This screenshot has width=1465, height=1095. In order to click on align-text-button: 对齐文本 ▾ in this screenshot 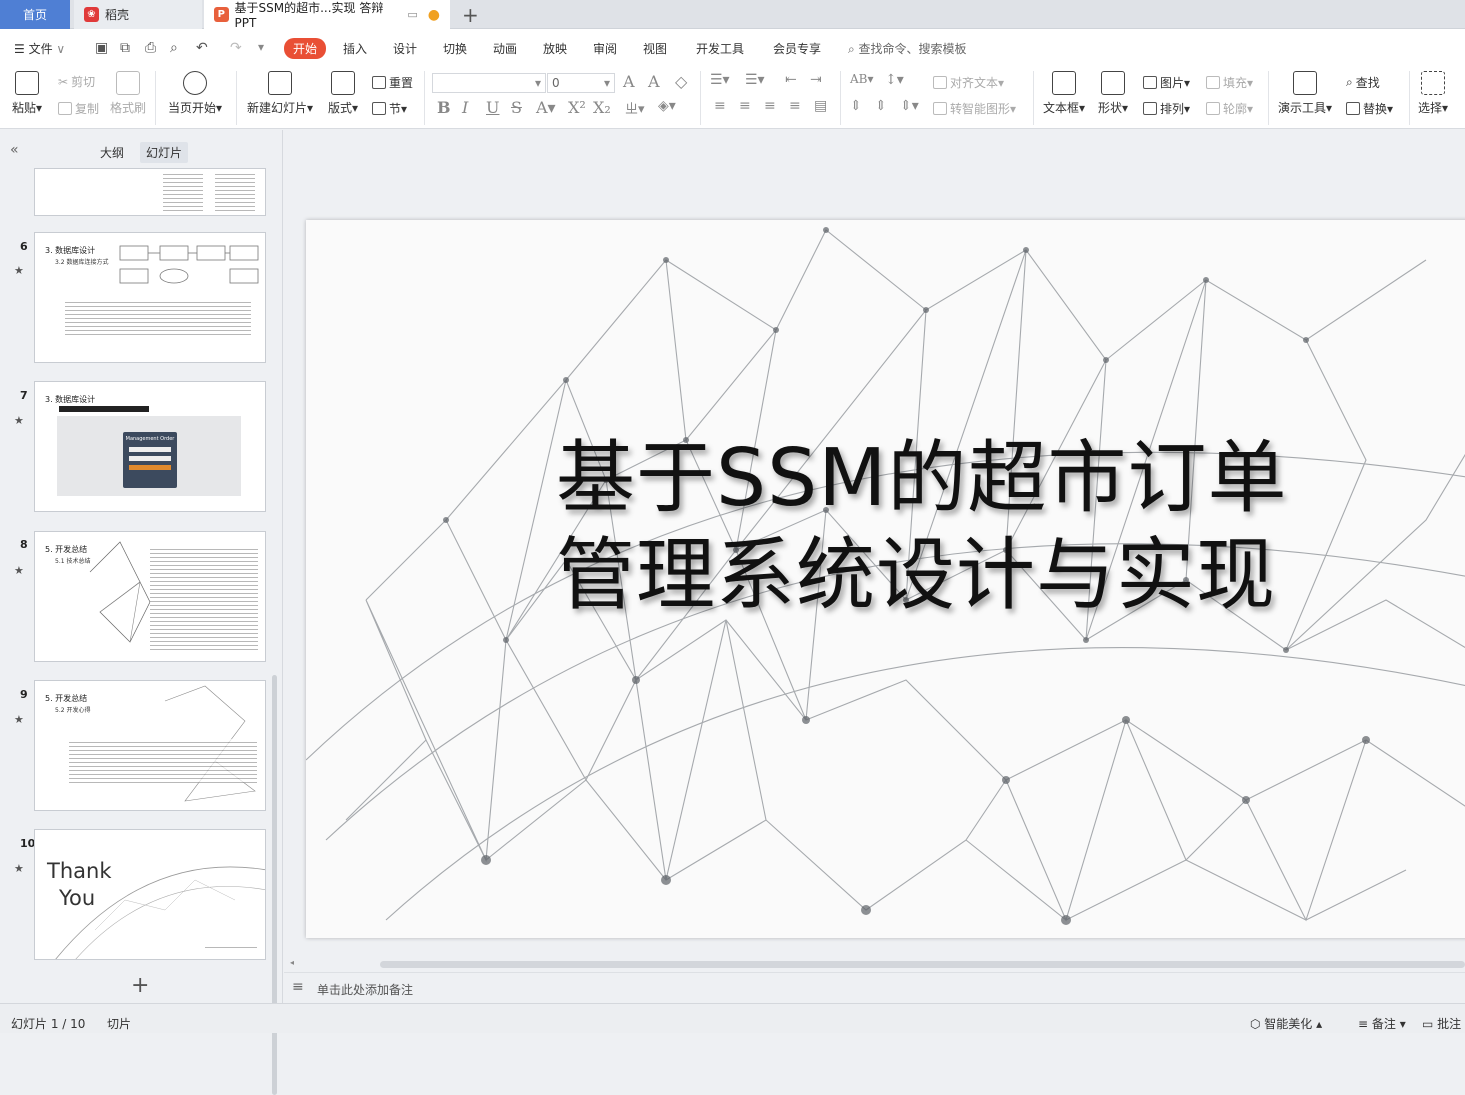, I will do `click(968, 82)`.